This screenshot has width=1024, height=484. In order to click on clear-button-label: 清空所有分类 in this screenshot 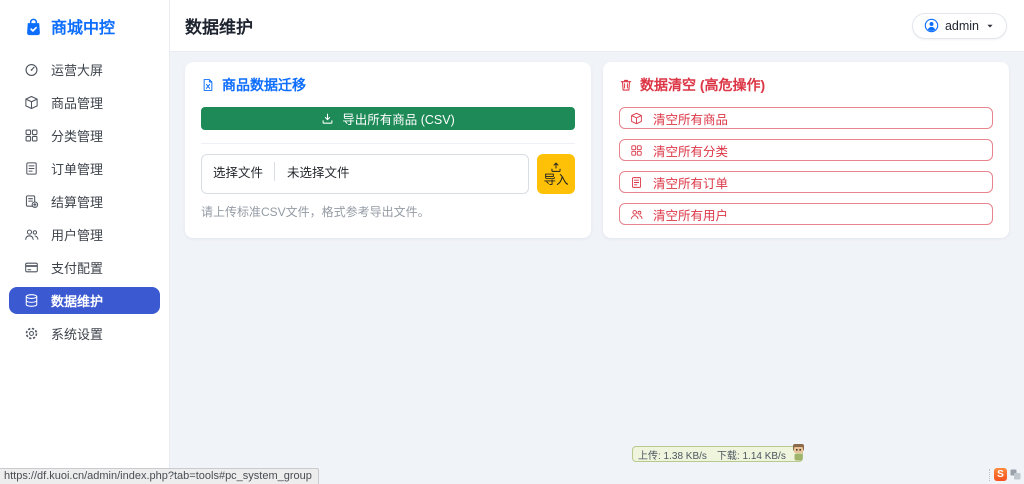, I will do `click(691, 151)`.